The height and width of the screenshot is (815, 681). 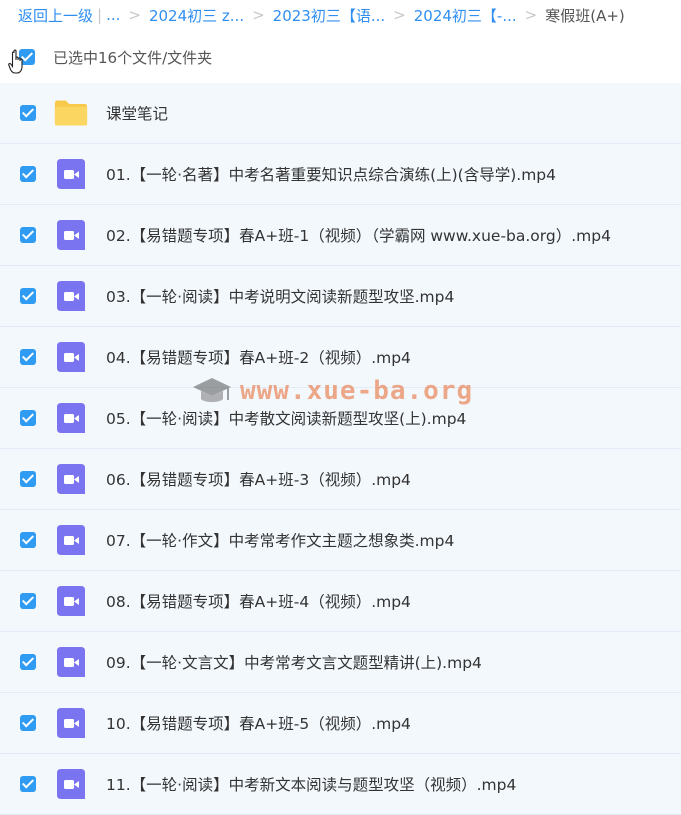 I want to click on file-row: 01.【一轮·名著】中考名著重要知识点综合演练(上)(含导学).mp4, so click(x=340, y=174).